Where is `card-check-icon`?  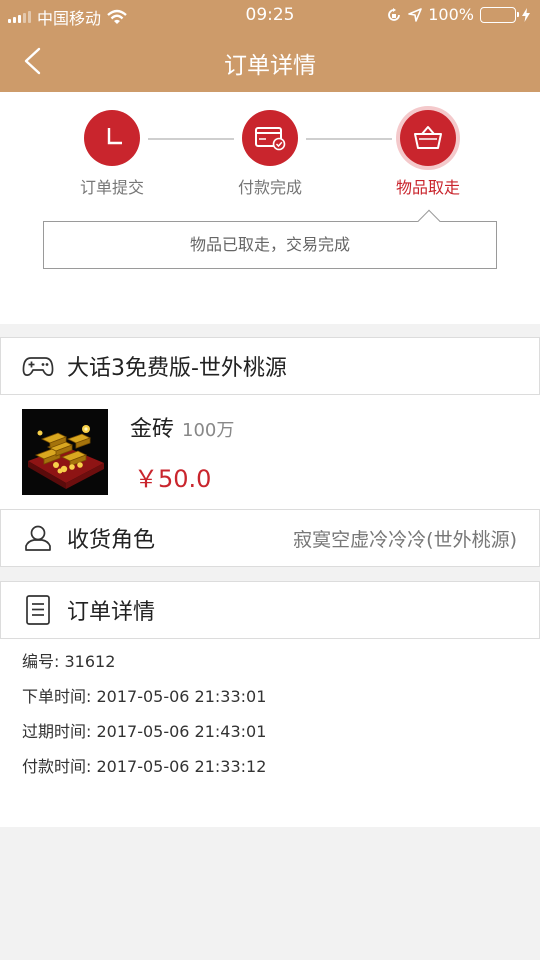 card-check-icon is located at coordinates (270, 139).